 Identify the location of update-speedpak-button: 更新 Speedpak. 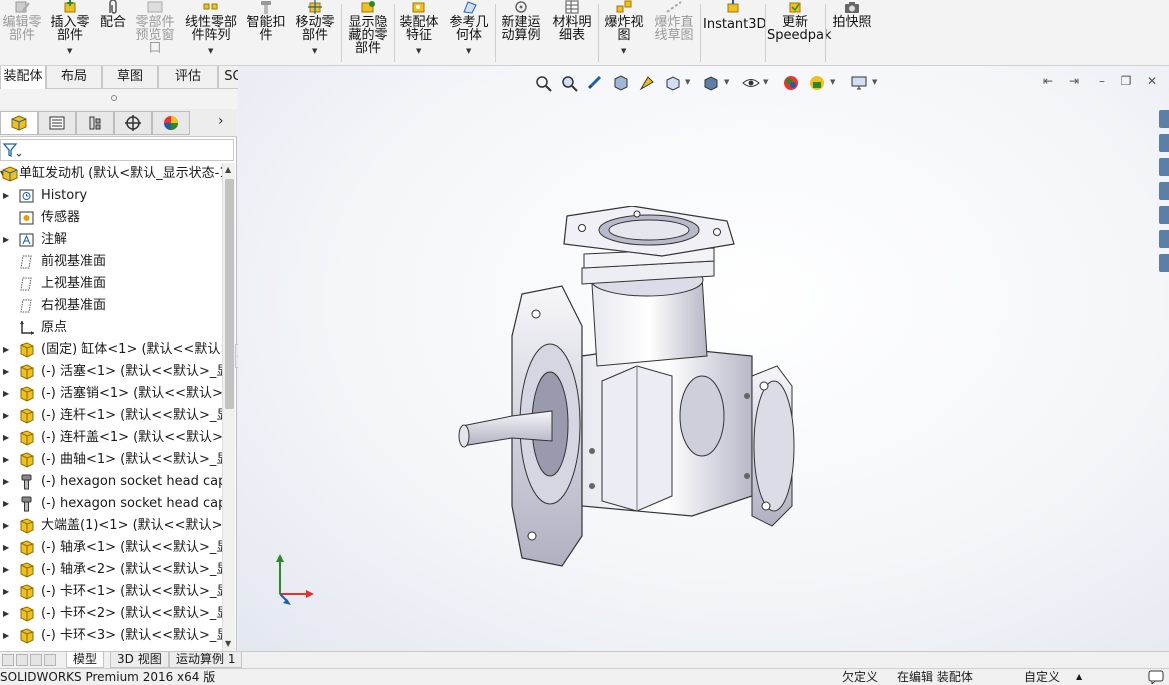
(799, 32).